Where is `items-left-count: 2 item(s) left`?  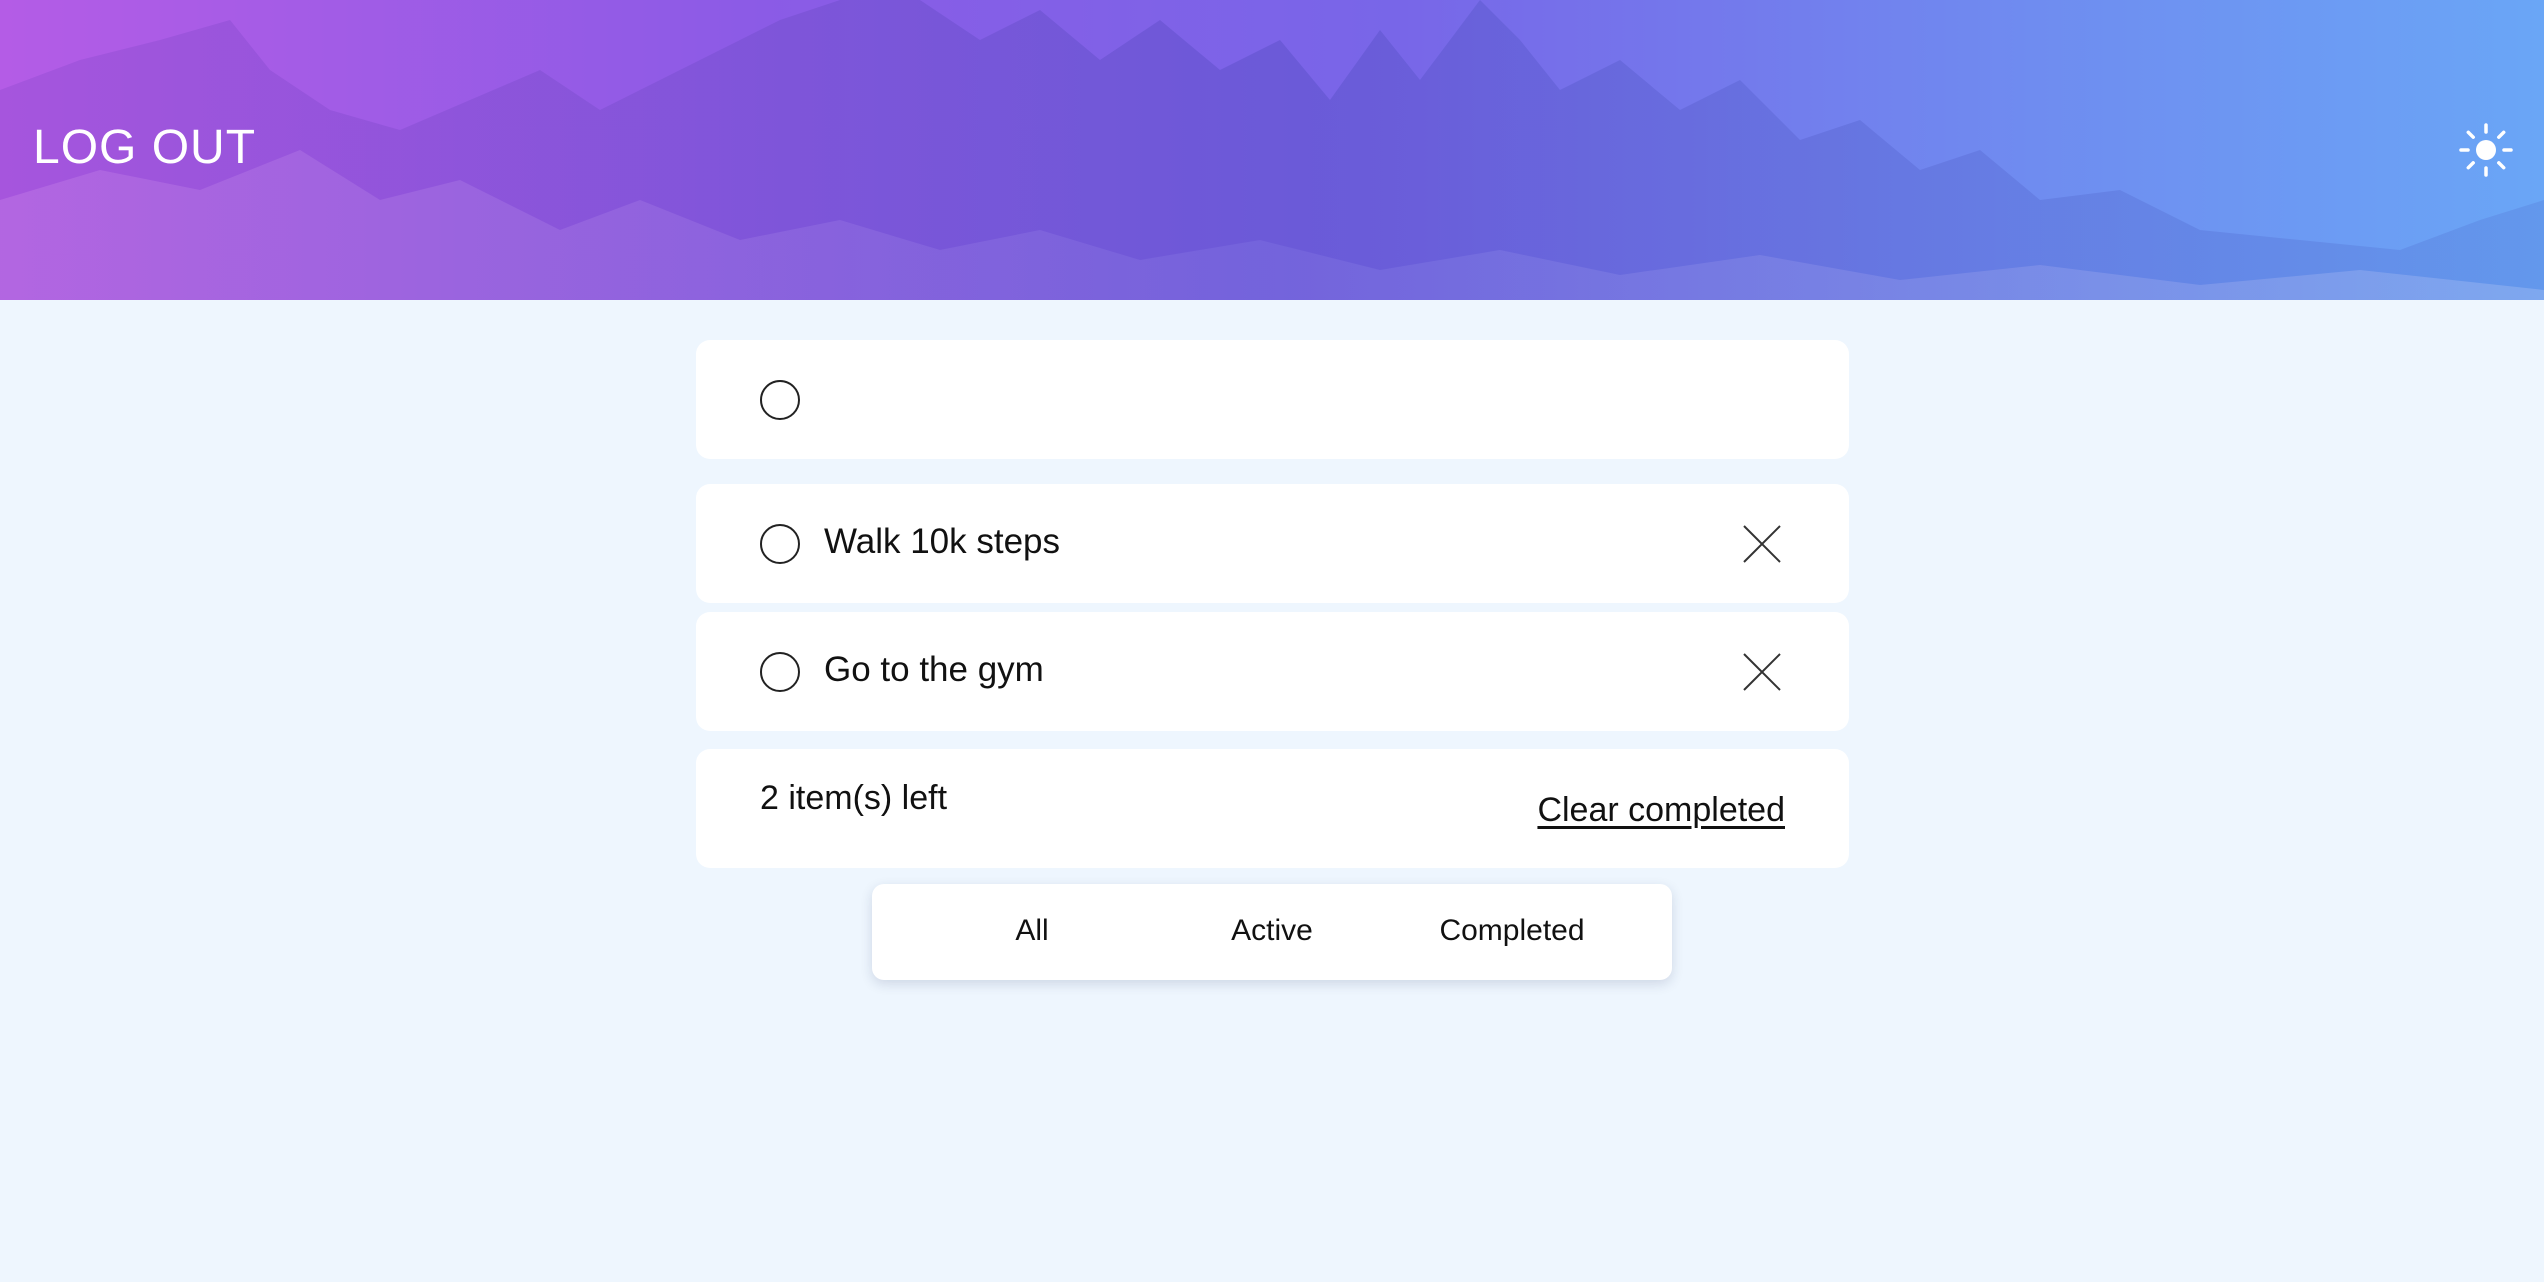
items-left-count: 2 item(s) left is located at coordinates (854, 798).